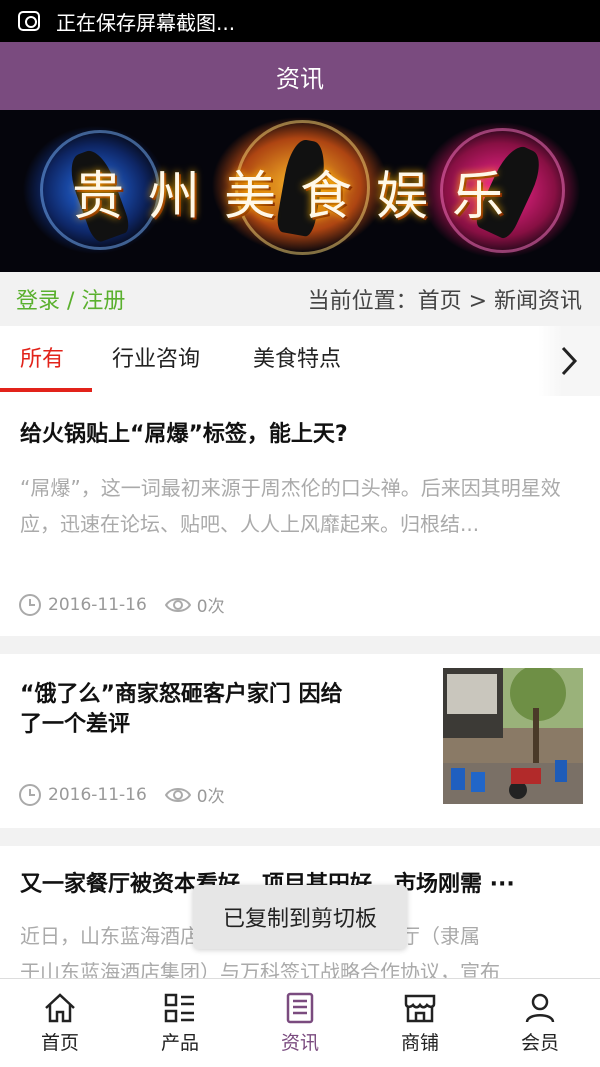 The width and height of the screenshot is (600, 1067). What do you see at coordinates (300, 299) in the screenshot?
I see `location-bar: 登录 / 注册 当前位置：首页 > 新闻资讯` at bounding box center [300, 299].